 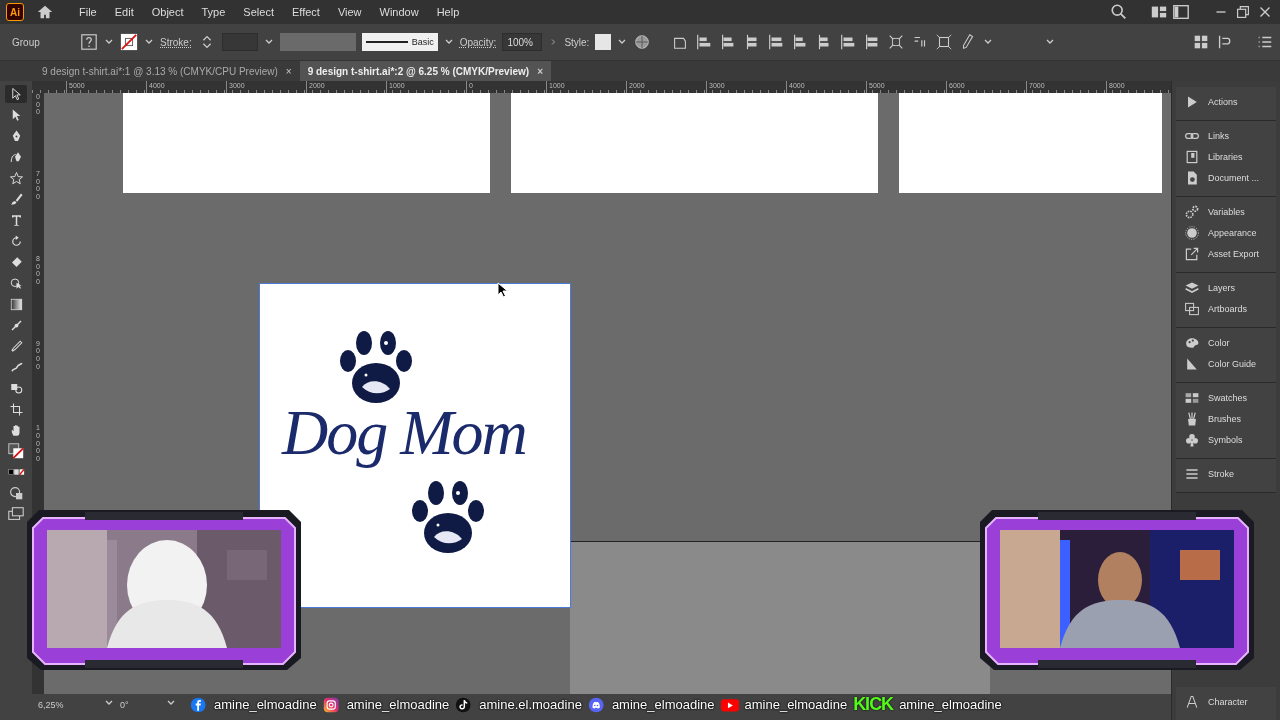 What do you see at coordinates (258, 12) in the screenshot?
I see `menu-item: Select` at bounding box center [258, 12].